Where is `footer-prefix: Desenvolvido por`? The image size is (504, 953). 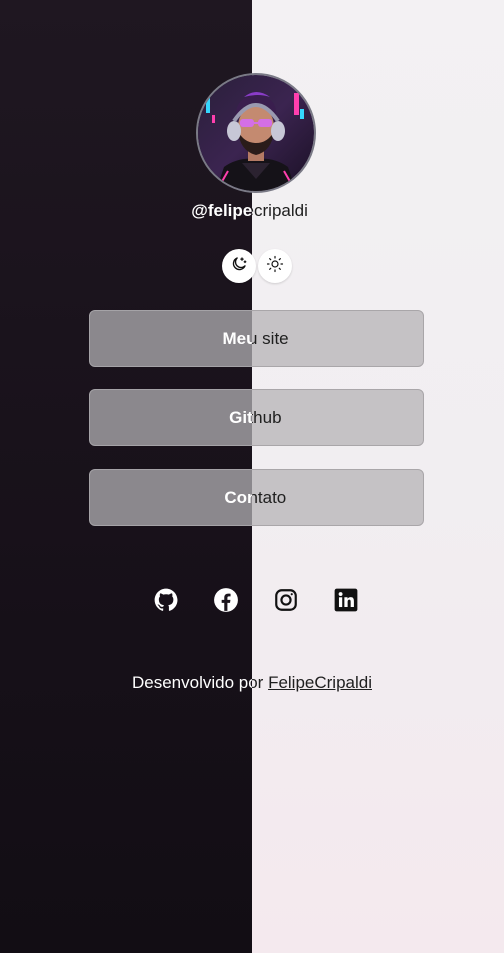
footer-prefix: Desenvolvido por is located at coordinates (191, 682).